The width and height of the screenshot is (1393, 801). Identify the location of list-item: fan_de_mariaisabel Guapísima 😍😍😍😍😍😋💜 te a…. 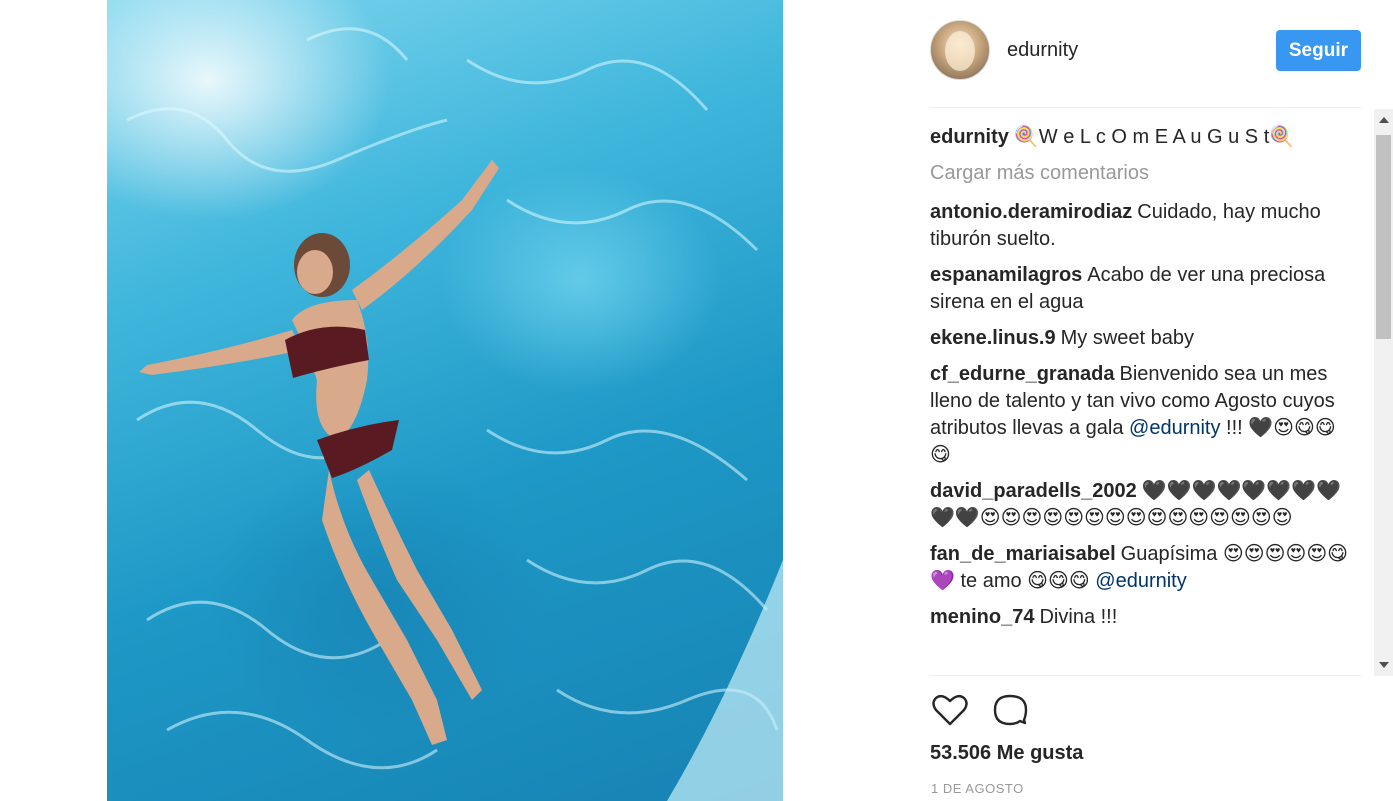
(1140, 568).